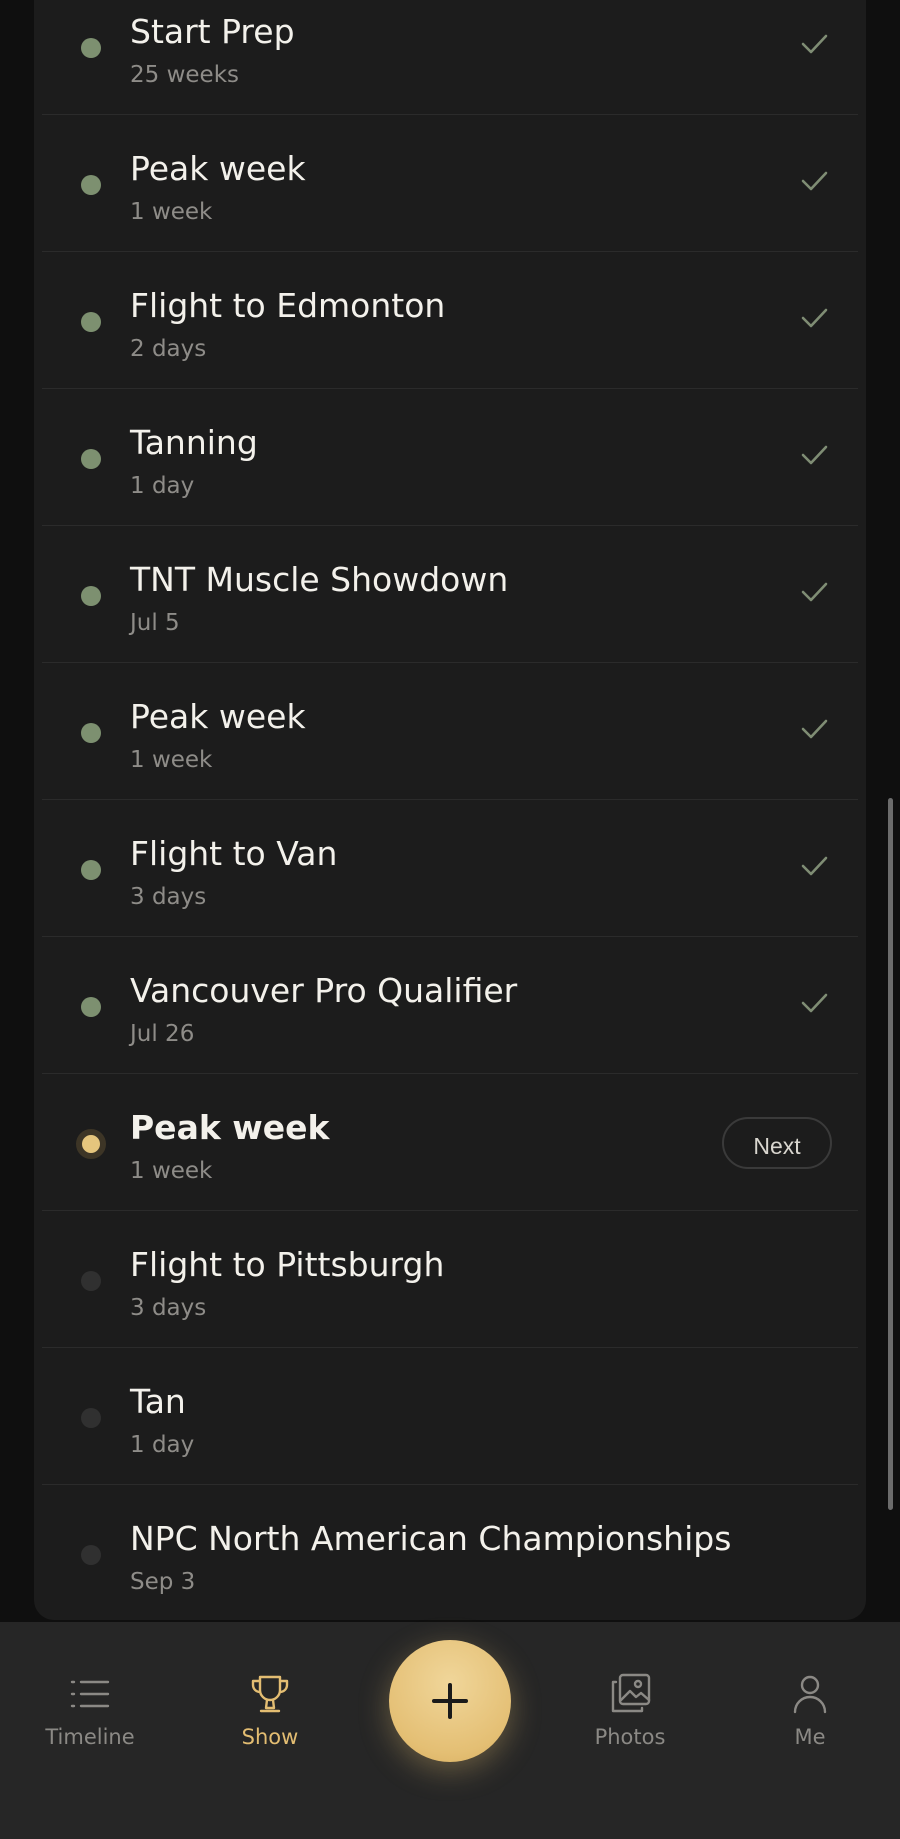  What do you see at coordinates (91, 1144) in the screenshot?
I see `status-dot-current` at bounding box center [91, 1144].